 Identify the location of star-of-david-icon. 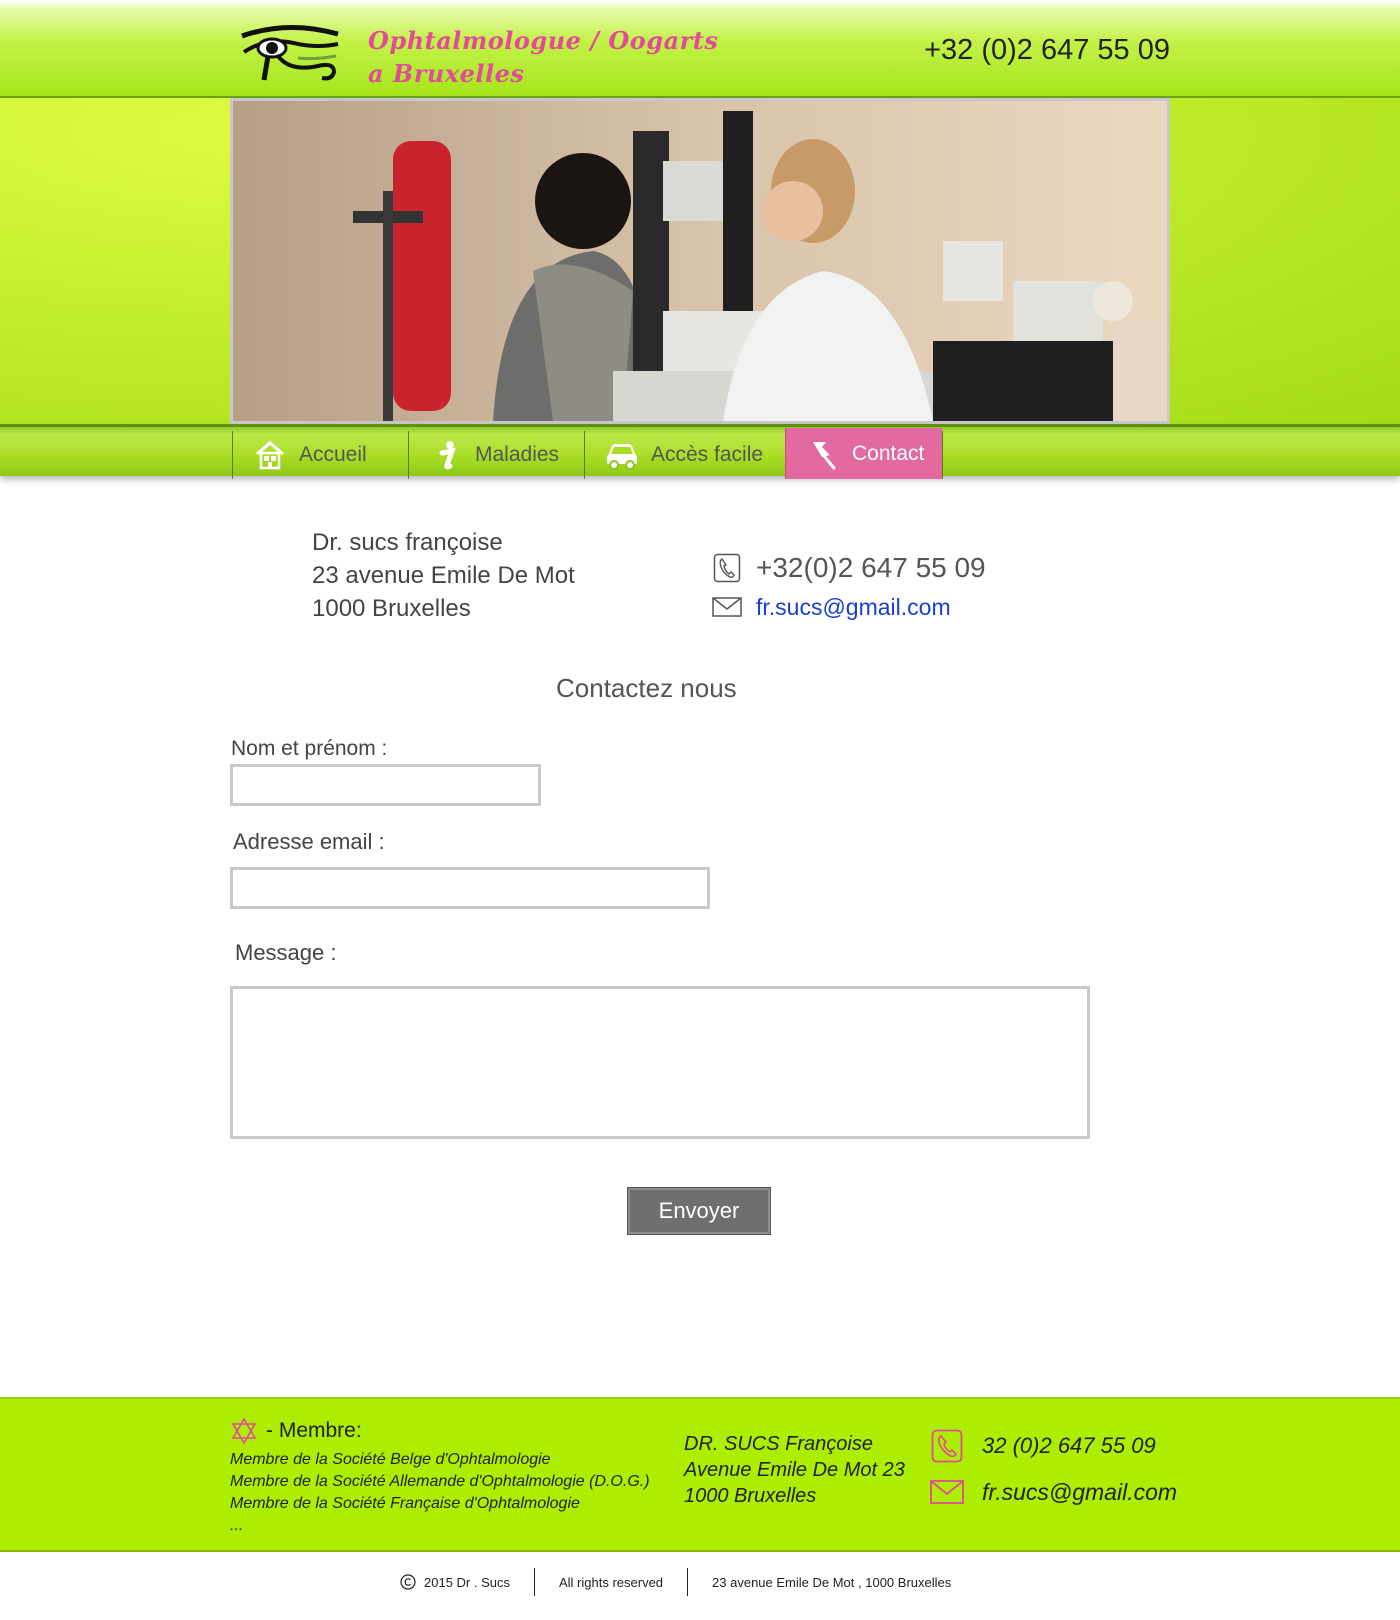
(244, 1431).